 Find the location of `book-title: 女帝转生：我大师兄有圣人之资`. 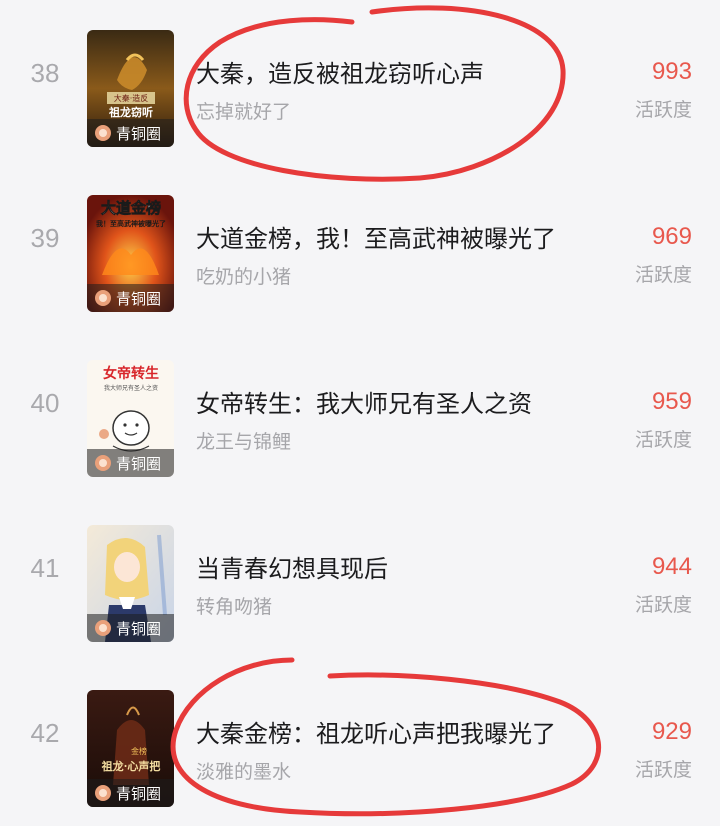

book-title: 女帝转生：我大师兄有圣人之资 is located at coordinates (364, 401).